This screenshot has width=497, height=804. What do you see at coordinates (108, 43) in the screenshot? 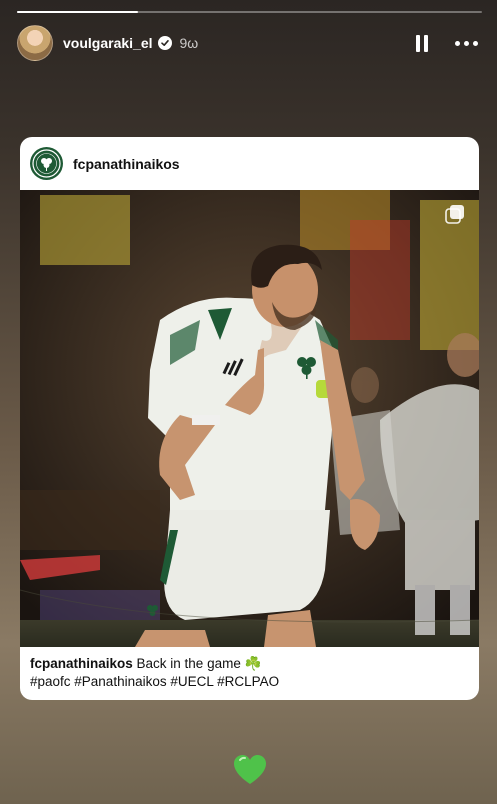
I see `story-username: voulgaraki_el` at bounding box center [108, 43].